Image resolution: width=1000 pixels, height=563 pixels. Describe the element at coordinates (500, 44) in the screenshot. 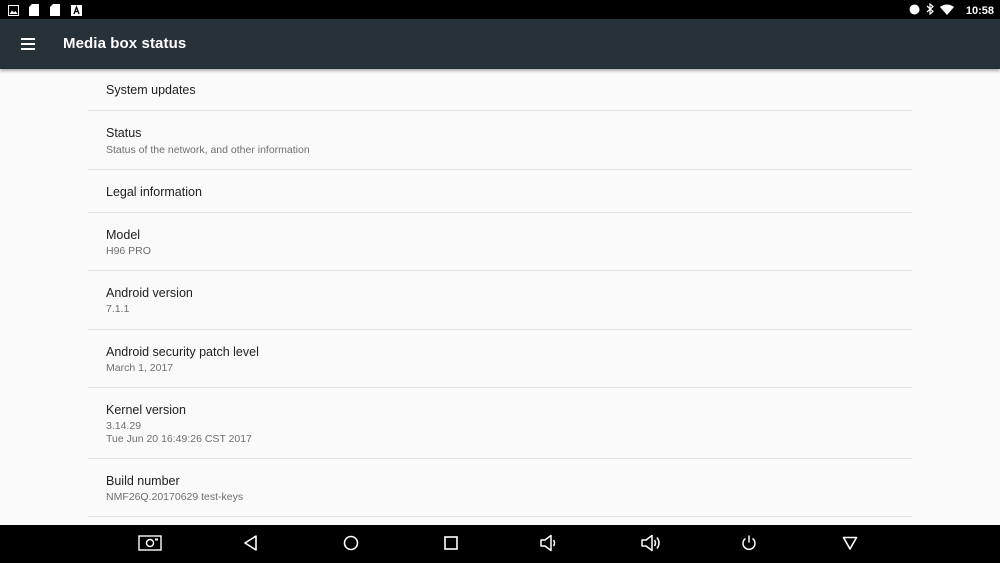

I see `app-toolbar: Media box status` at that location.